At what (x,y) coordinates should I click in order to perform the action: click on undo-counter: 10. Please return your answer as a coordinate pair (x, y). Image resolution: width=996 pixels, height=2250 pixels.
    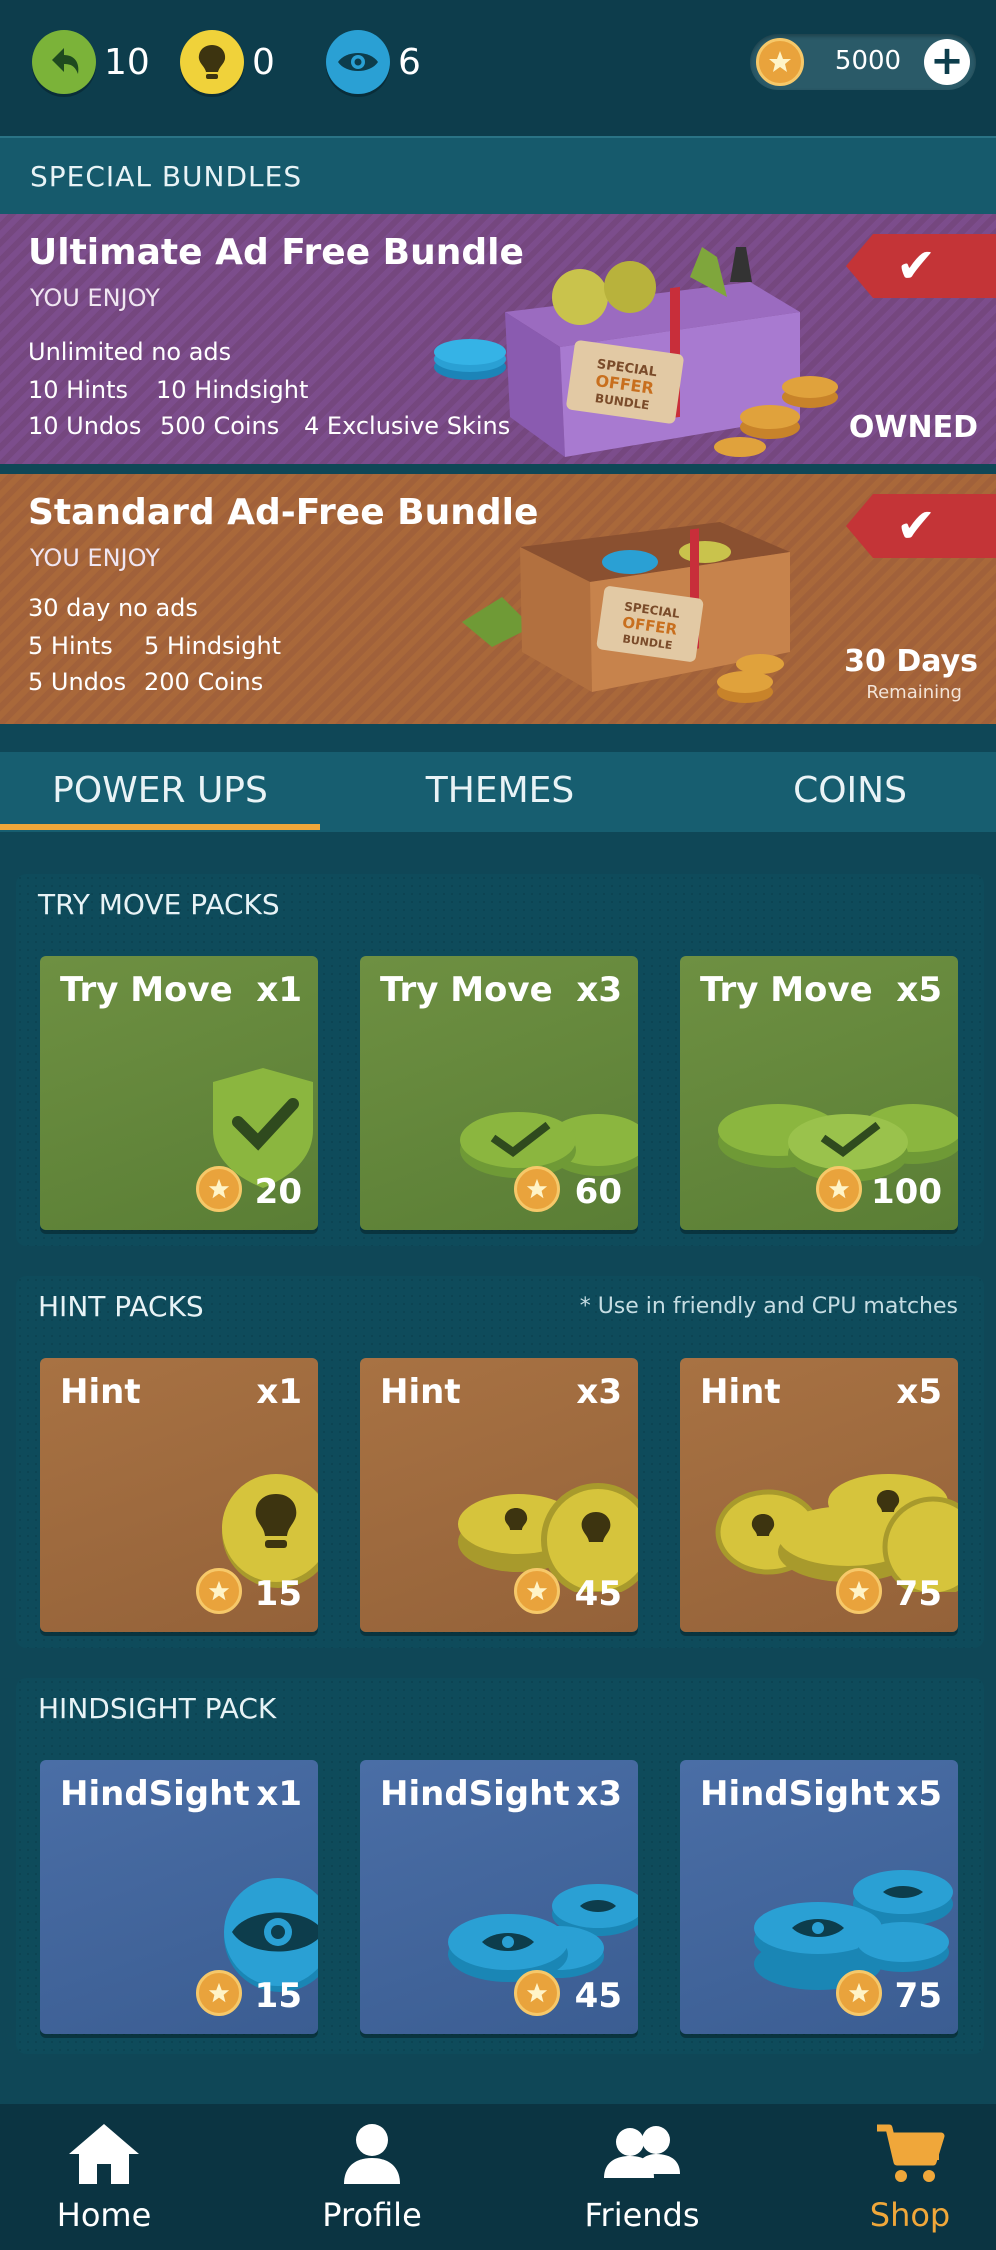
    Looking at the image, I should click on (91, 62).